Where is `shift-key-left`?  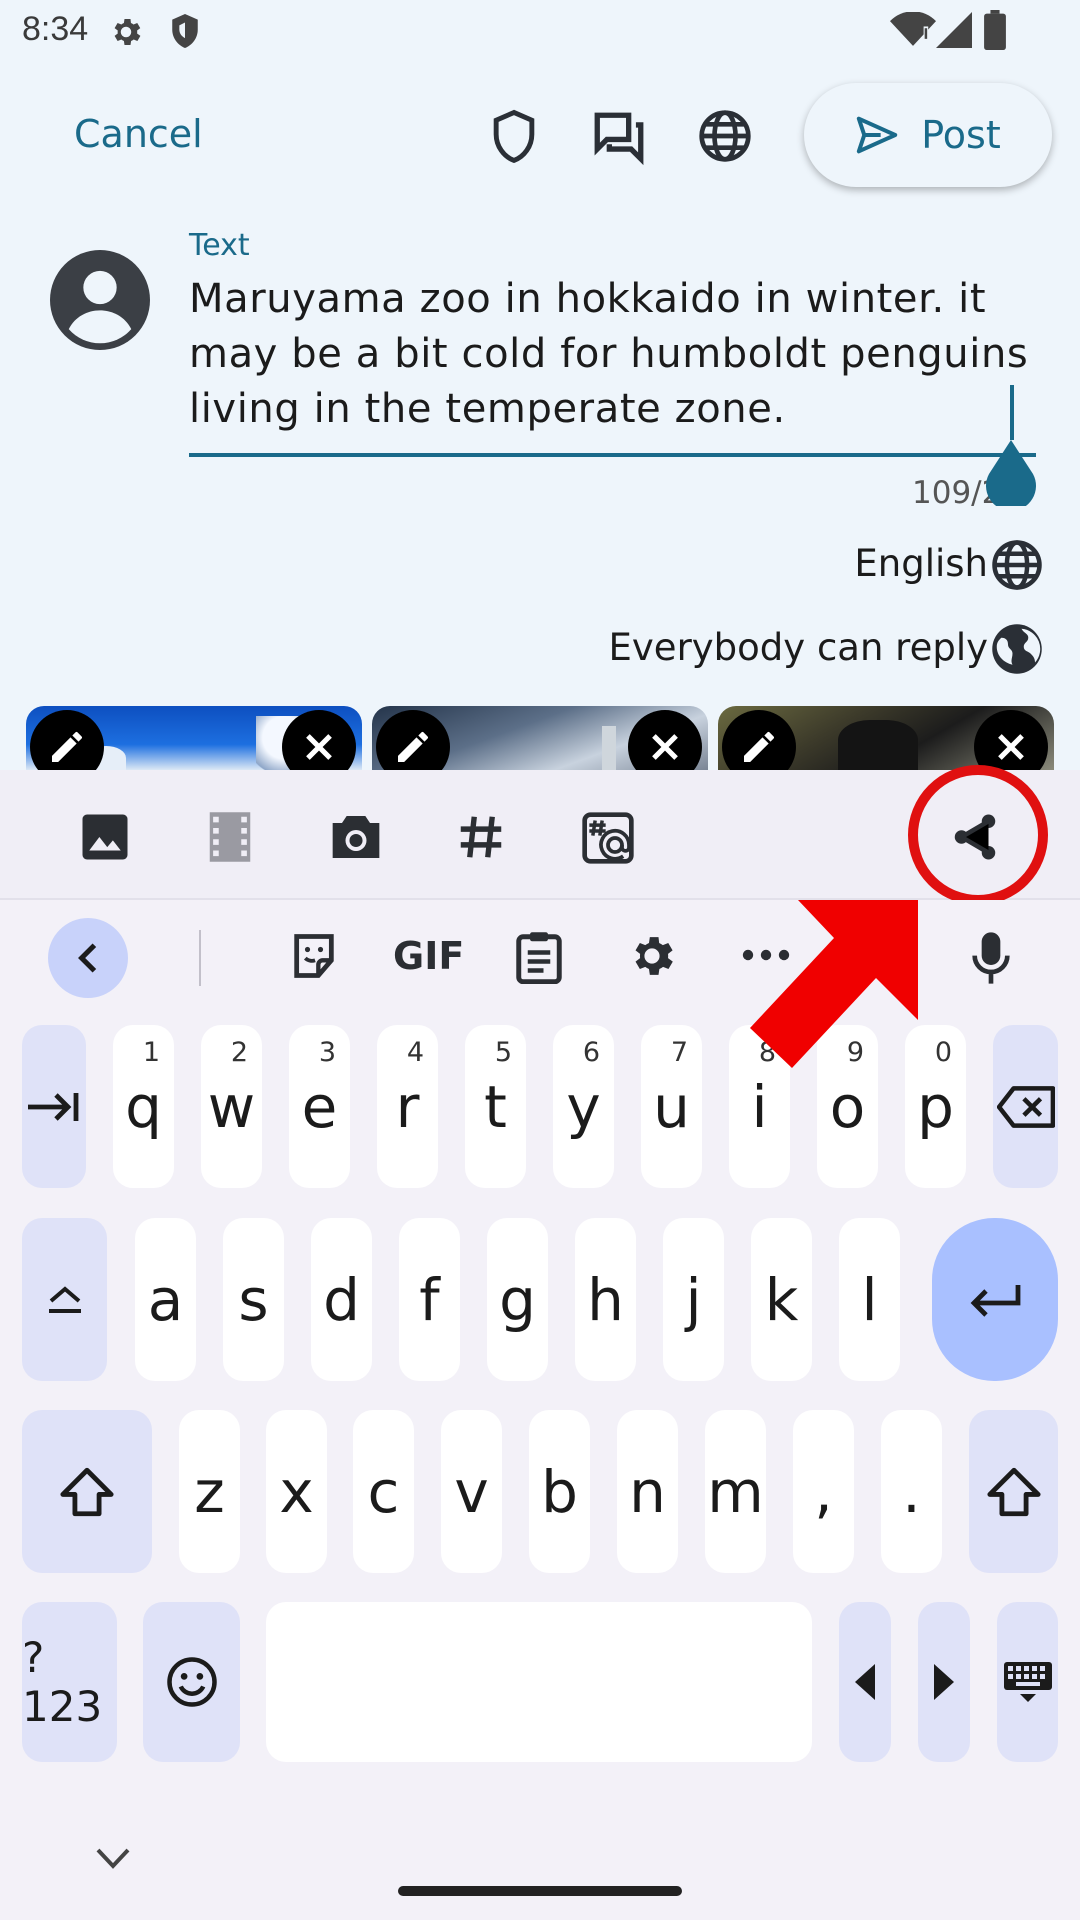
shift-key-left is located at coordinates (87, 1491).